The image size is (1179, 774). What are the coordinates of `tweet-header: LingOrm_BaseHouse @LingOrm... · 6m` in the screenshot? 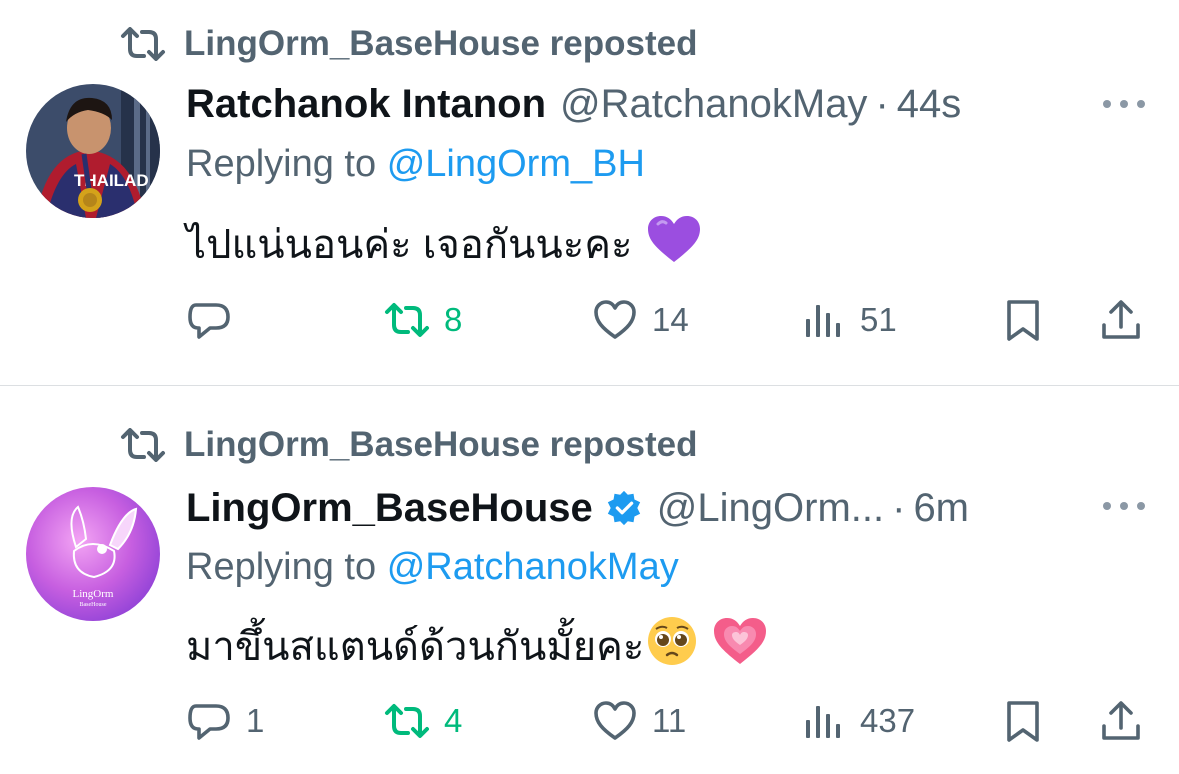 It's located at (577, 508).